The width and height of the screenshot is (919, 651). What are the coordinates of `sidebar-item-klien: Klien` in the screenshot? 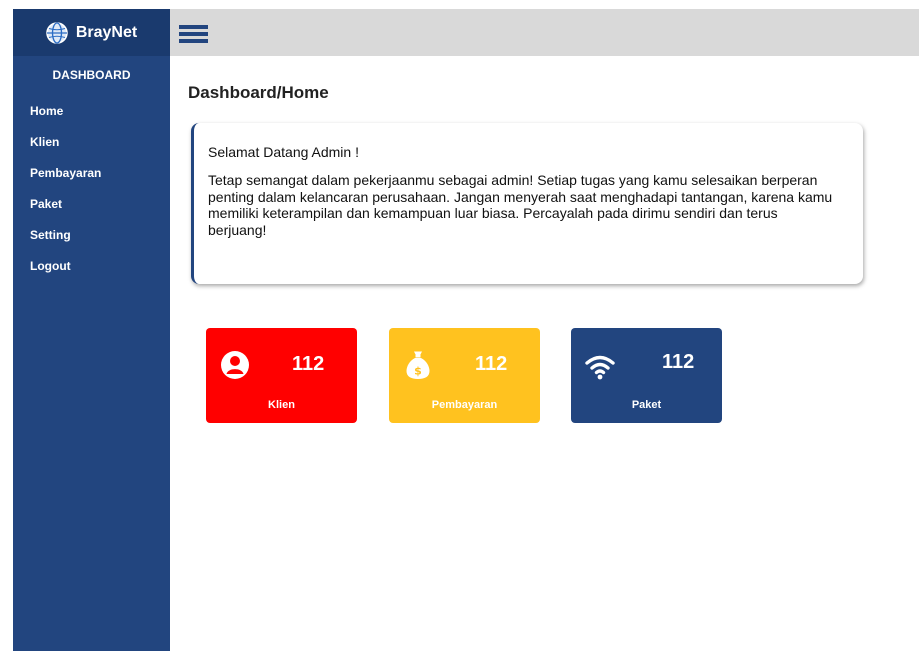 It's located at (91, 142).